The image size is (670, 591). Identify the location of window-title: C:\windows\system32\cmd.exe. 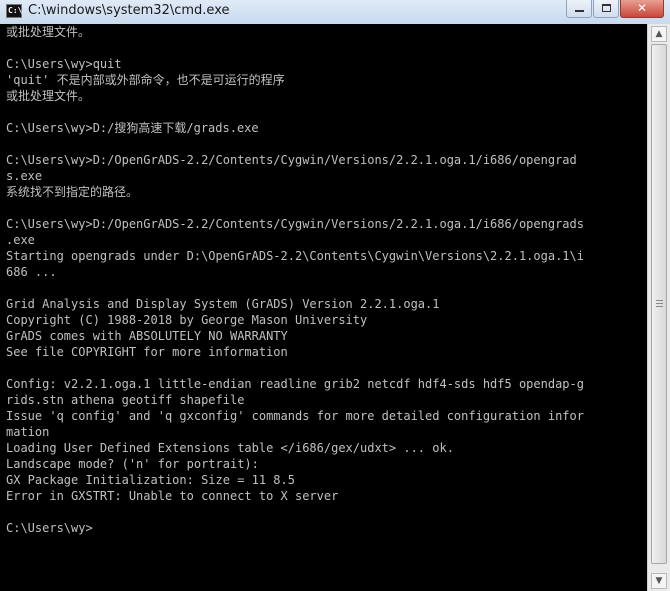
(129, 10).